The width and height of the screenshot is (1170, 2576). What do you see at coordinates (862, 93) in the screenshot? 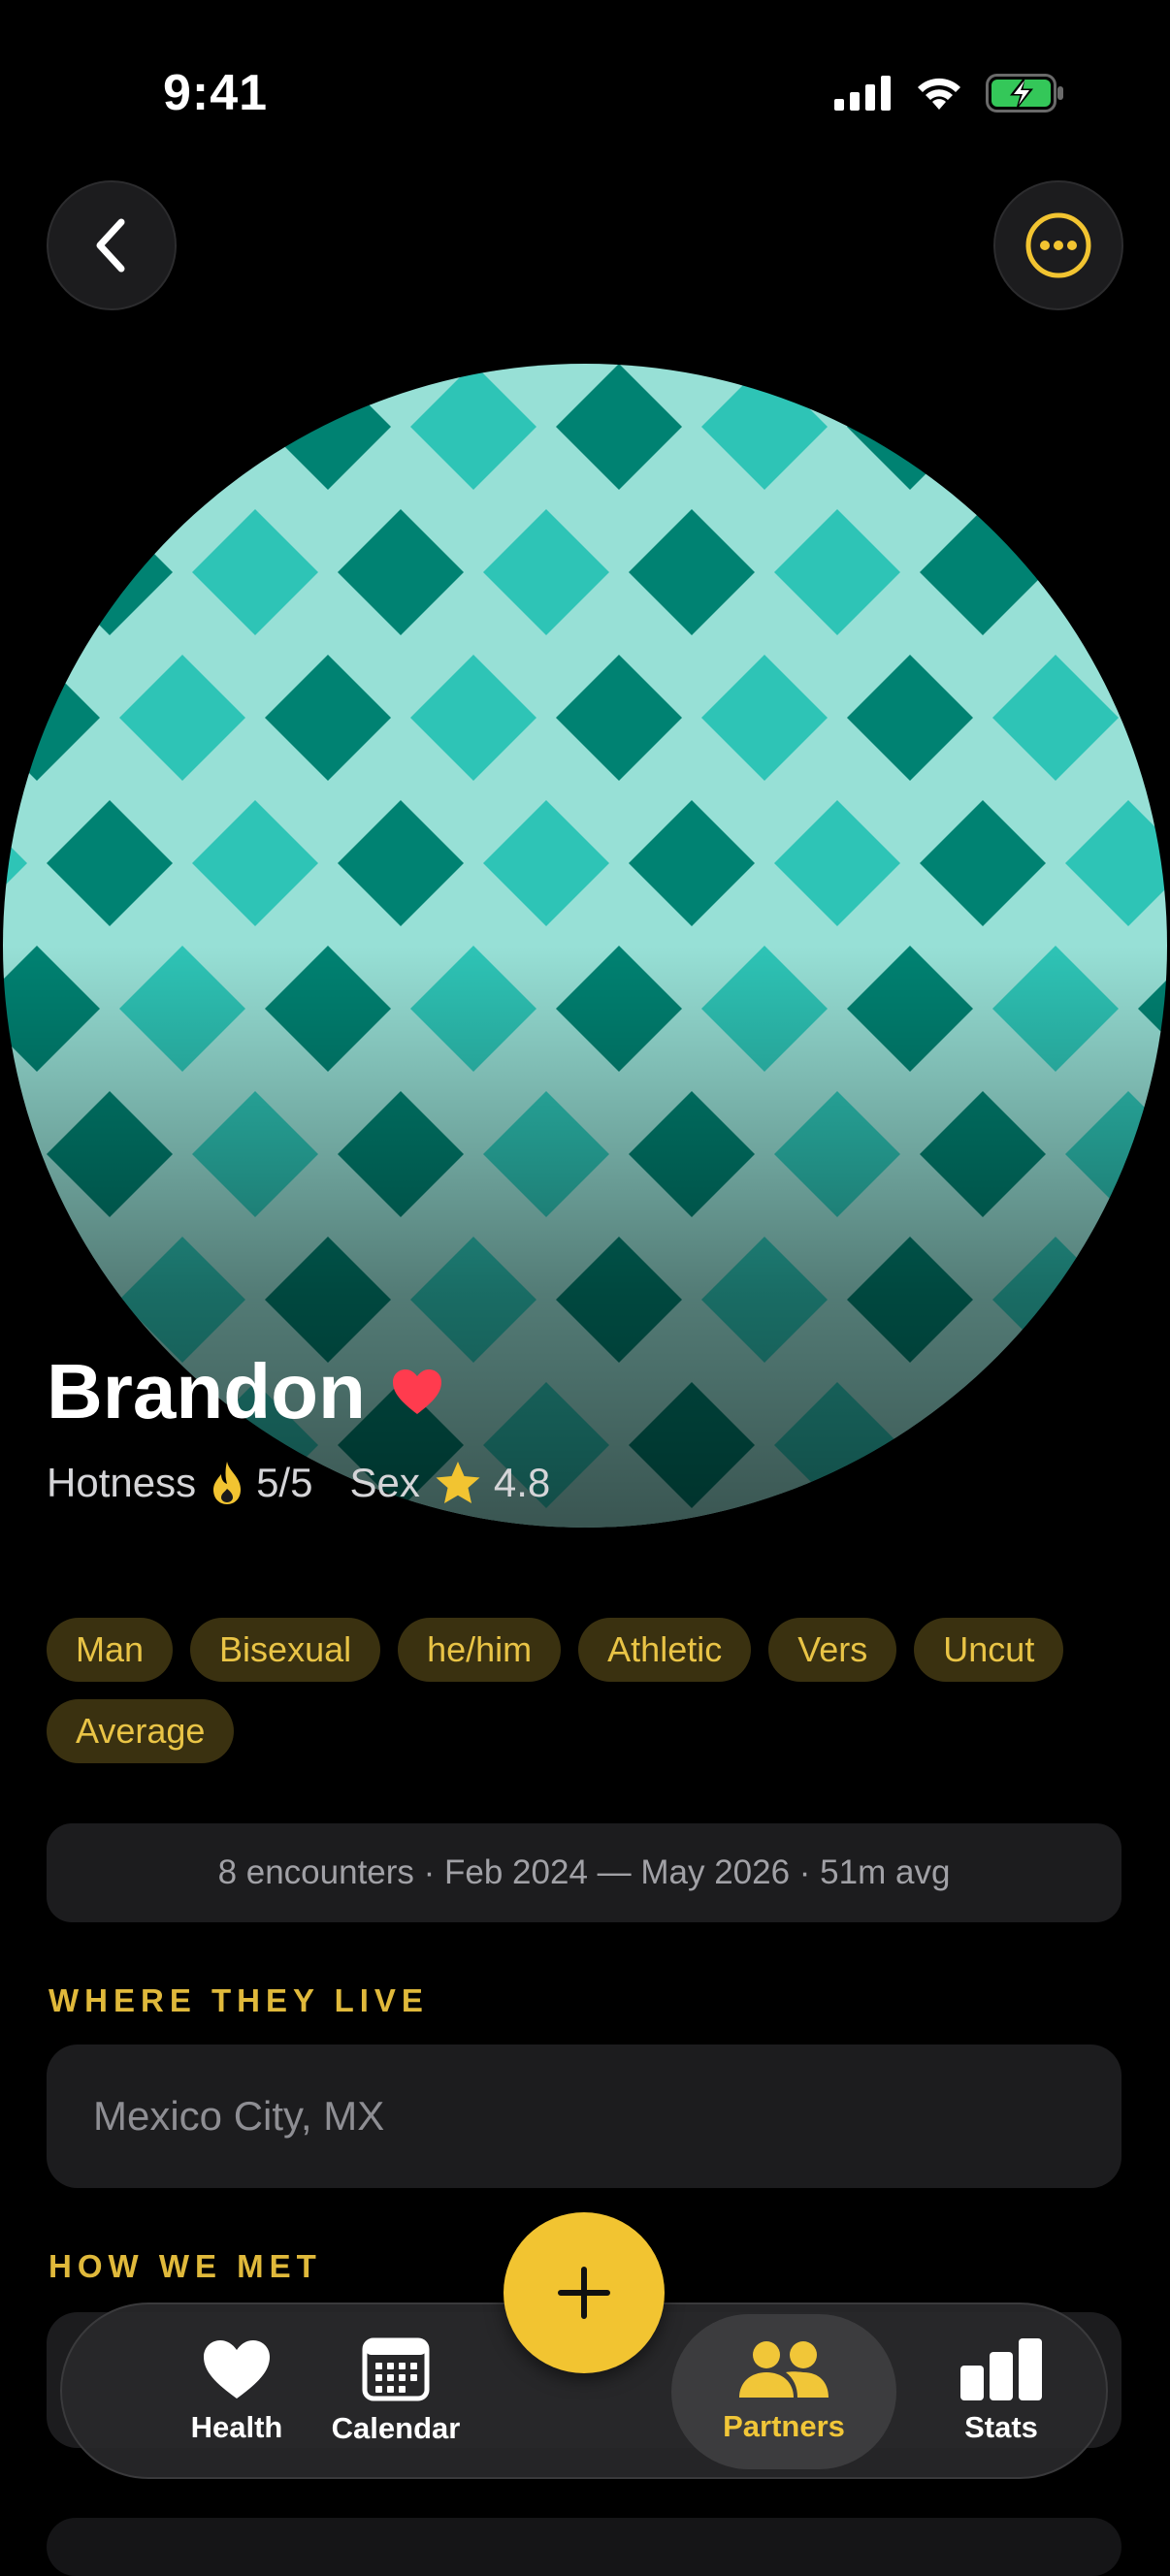
I see `cellular-signal-icon` at bounding box center [862, 93].